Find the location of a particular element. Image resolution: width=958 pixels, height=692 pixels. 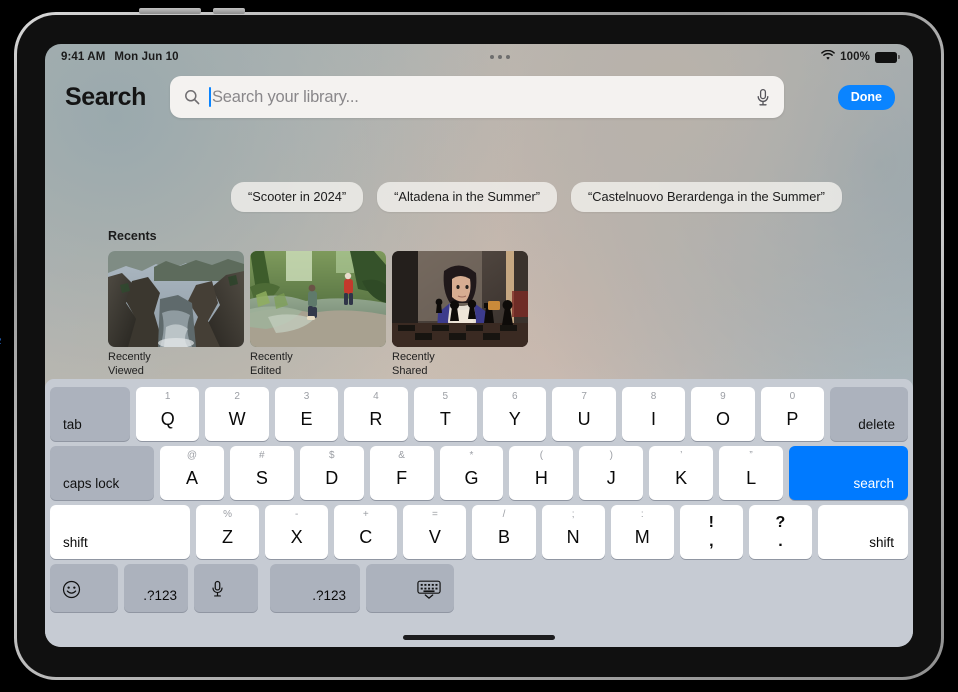

text-cursor is located at coordinates (210, 97).